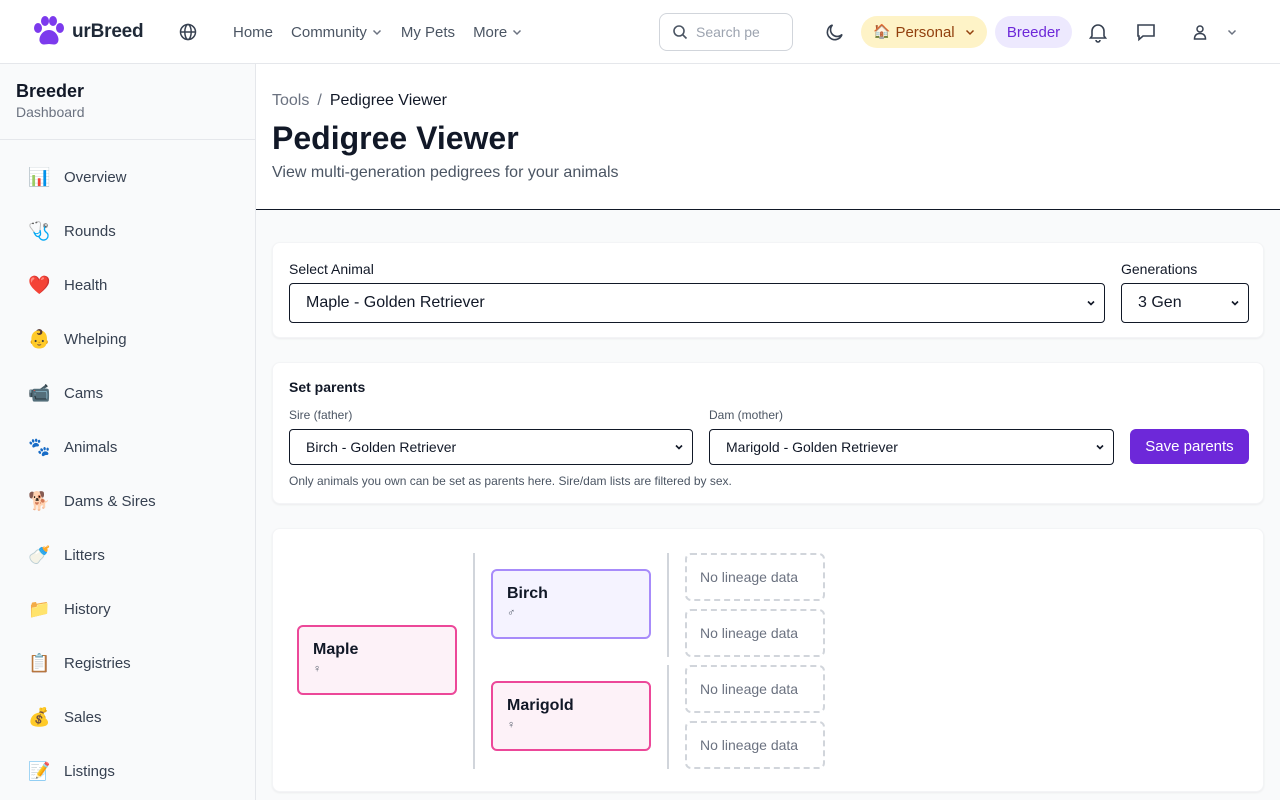 The height and width of the screenshot is (800, 1280). I want to click on sidebar-item-history: 📁 History, so click(127, 609).